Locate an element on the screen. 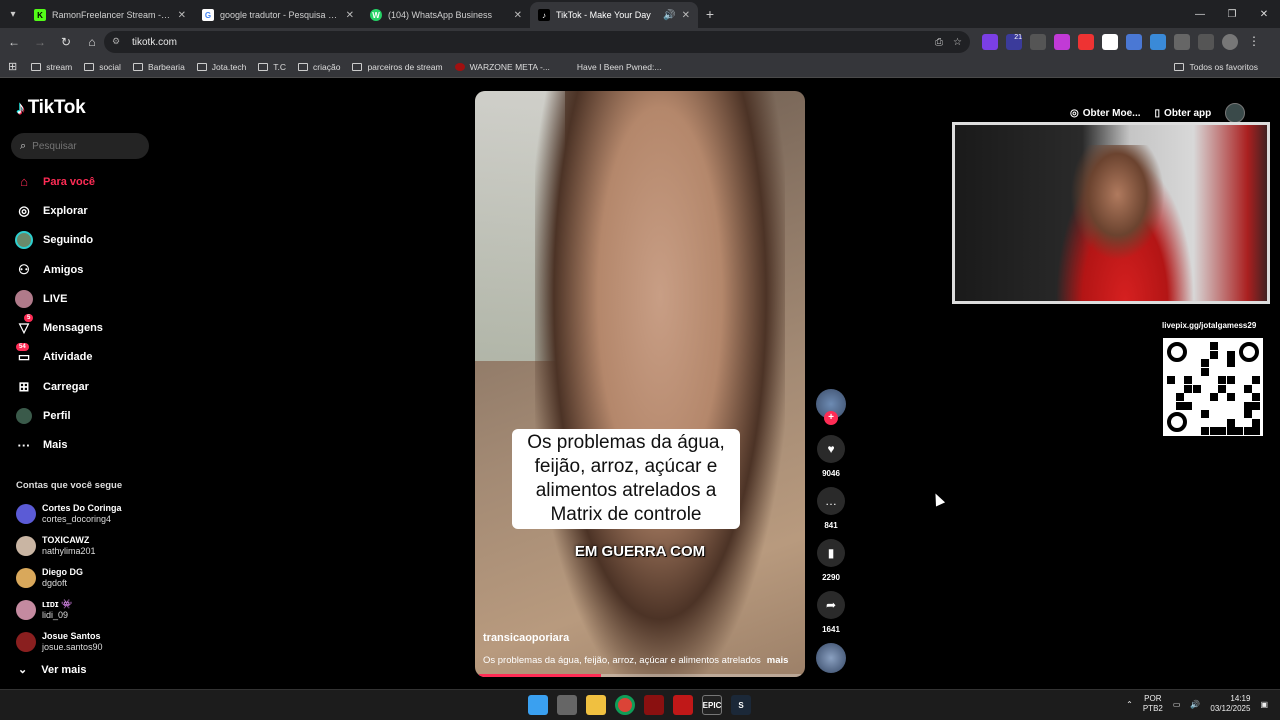 The width and height of the screenshot is (1280, 720). forward-icon: → is located at coordinates (40, 42).